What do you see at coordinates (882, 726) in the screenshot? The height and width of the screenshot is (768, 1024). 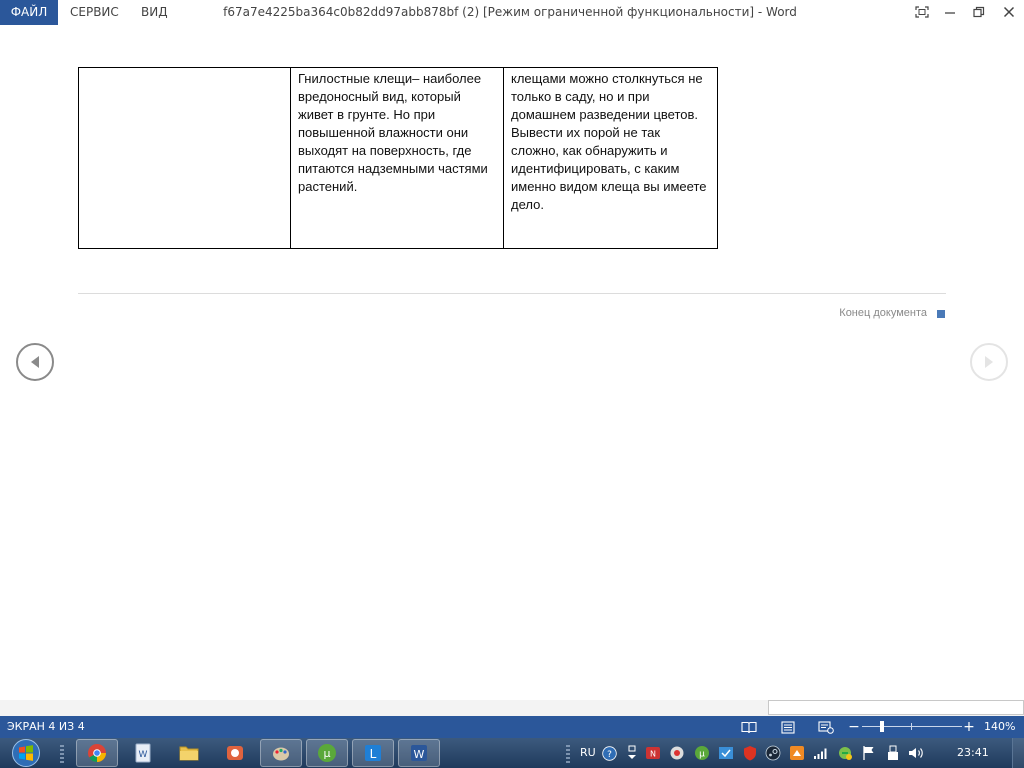 I see `zoom-slider-thumb` at bounding box center [882, 726].